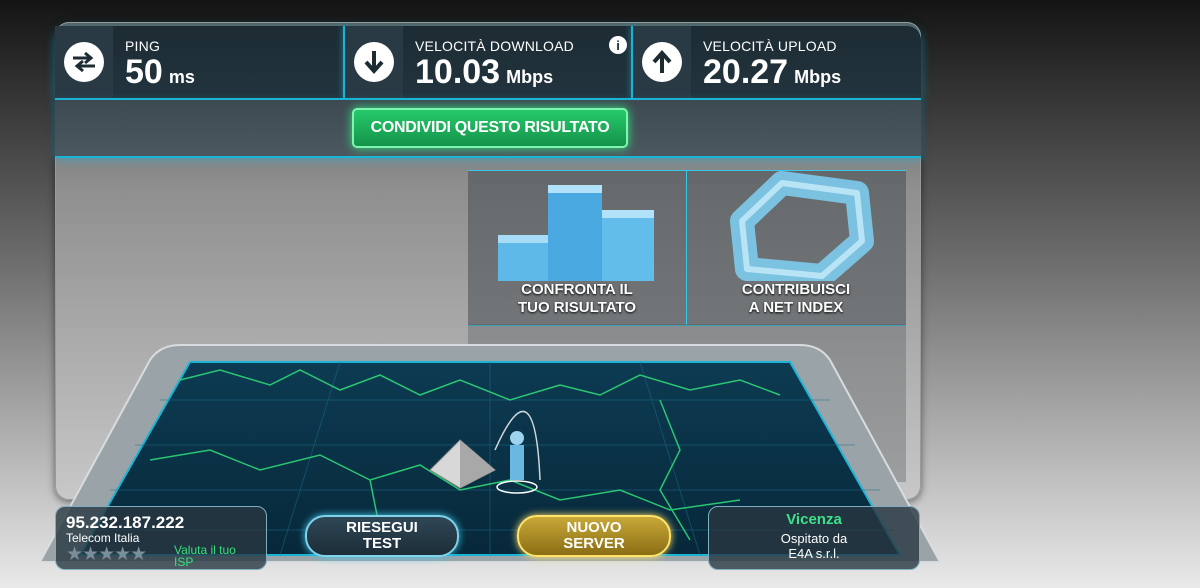 The height and width of the screenshot is (588, 1200). I want to click on share-bar: CONDIVIDI QUESTO RISULTATO, so click(488, 129).